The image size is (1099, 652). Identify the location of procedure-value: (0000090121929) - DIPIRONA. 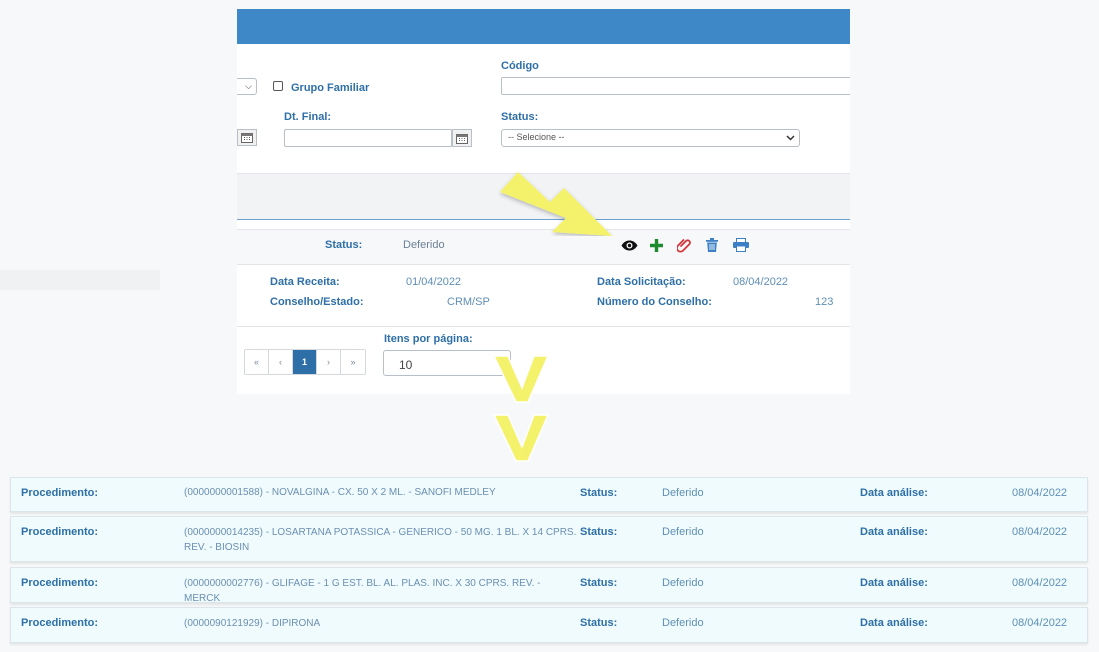
(252, 623).